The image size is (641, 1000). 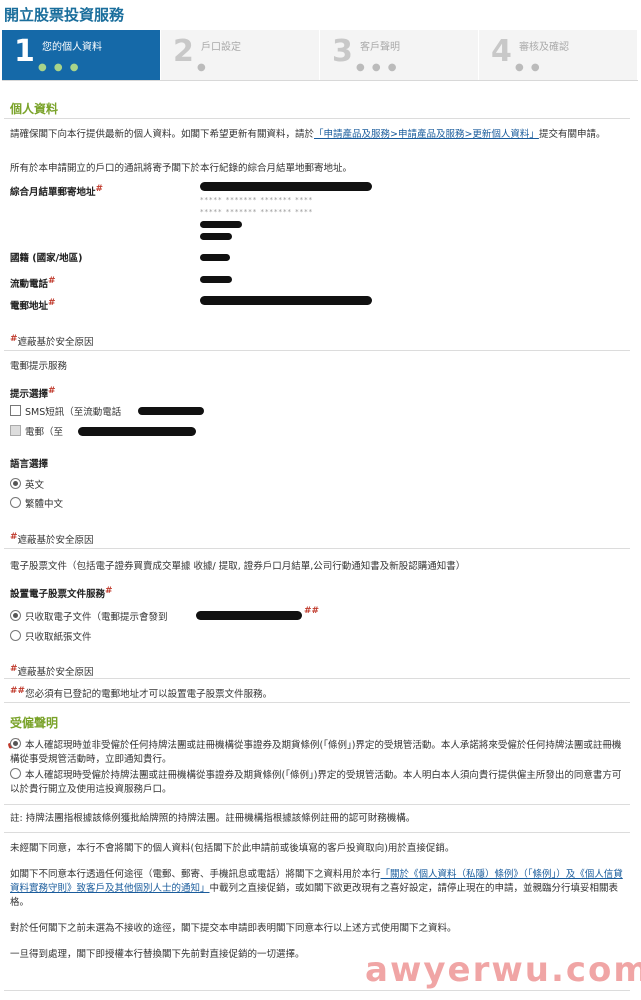 I want to click on section-heading-personal: 個人資料, so click(x=34, y=109).